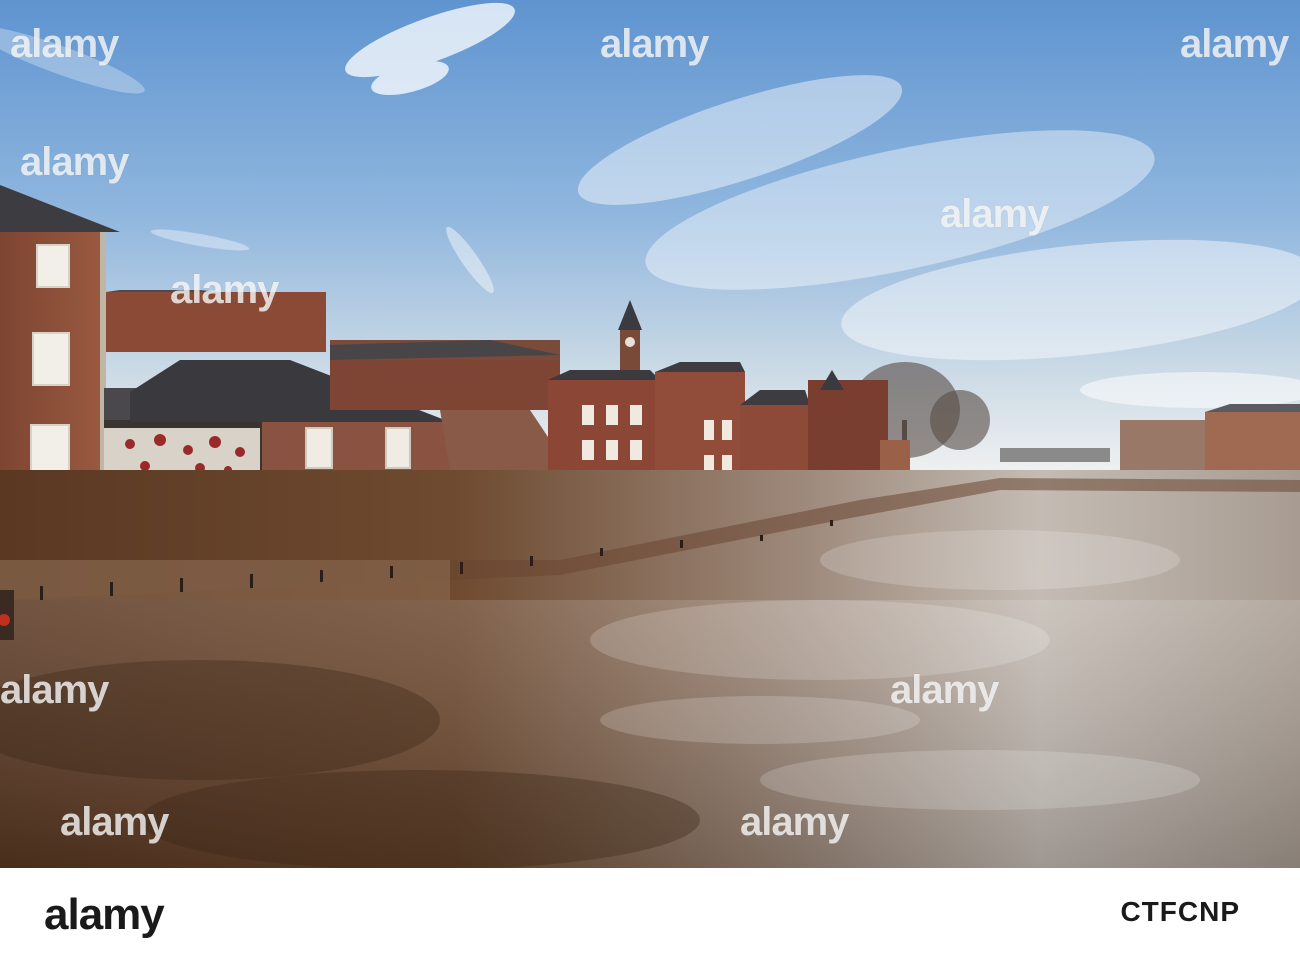 Image resolution: width=1300 pixels, height=956 pixels. What do you see at coordinates (650, 912) in the screenshot?
I see `stock-footer-bar: alamy CTFCNP` at bounding box center [650, 912].